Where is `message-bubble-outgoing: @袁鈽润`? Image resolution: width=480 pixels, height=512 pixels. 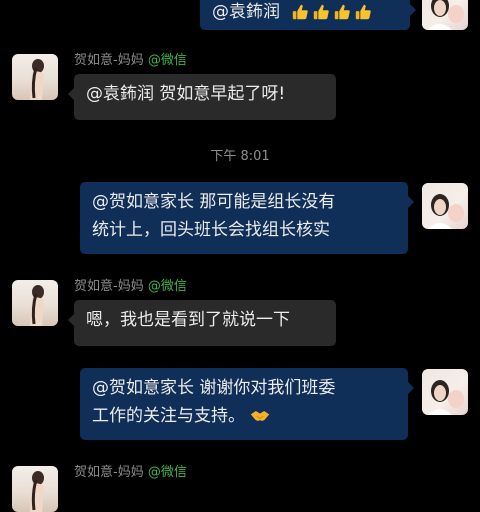 message-bubble-outgoing: @袁鈽润 is located at coordinates (308, 15).